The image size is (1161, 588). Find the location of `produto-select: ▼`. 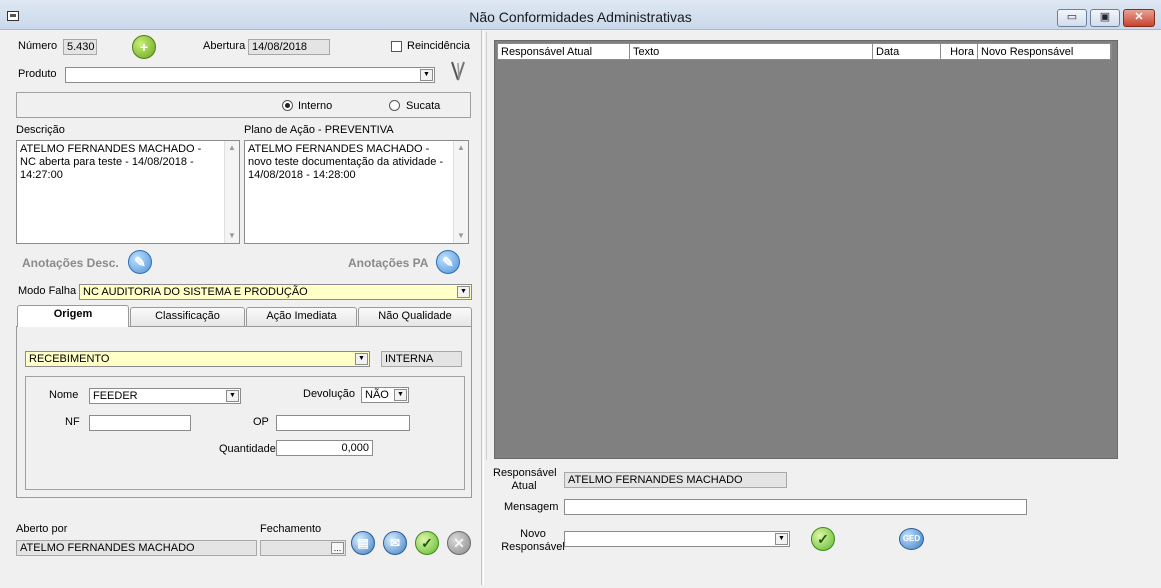

produto-select: ▼ is located at coordinates (250, 75).